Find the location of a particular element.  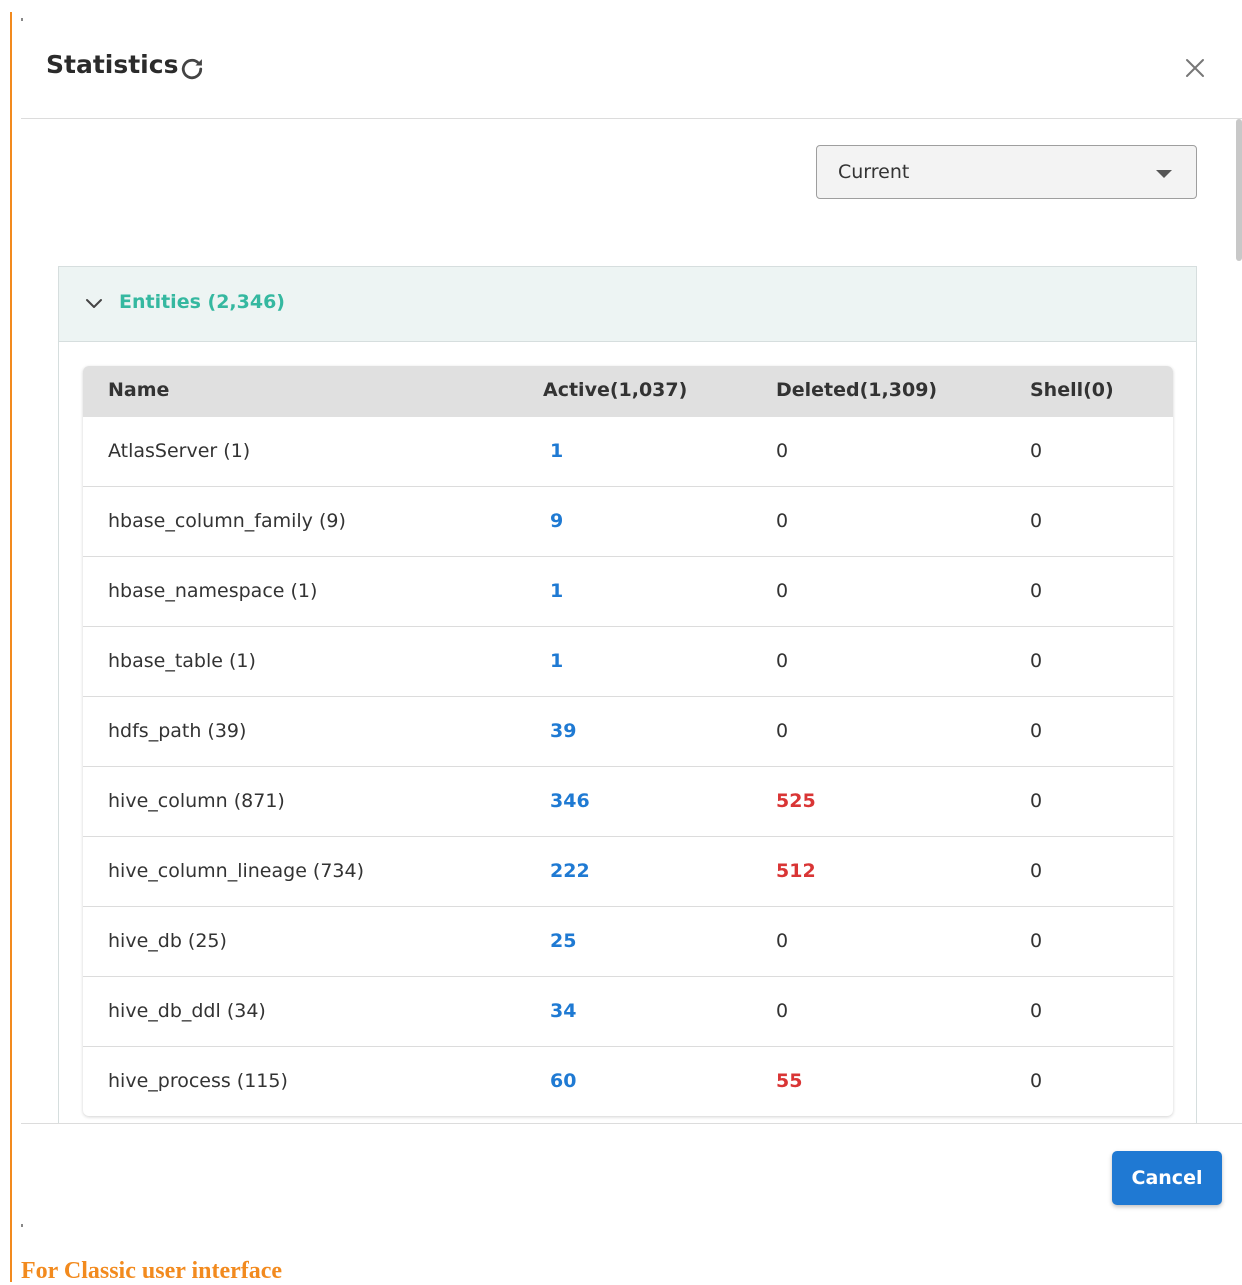

caret-down-icon is located at coordinates (1164, 174).